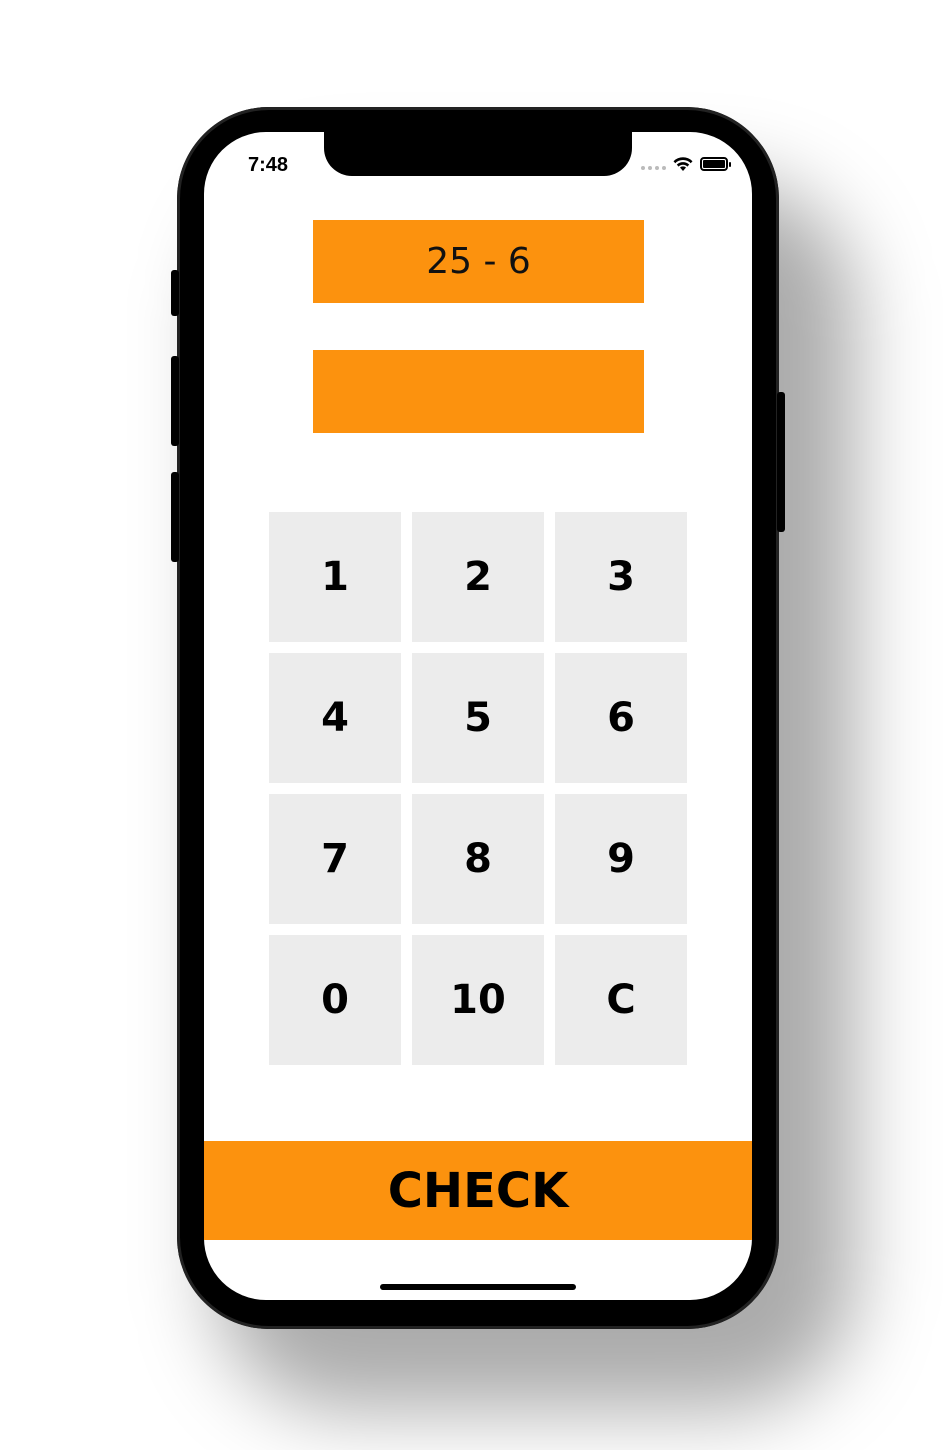  I want to click on key-6: 6, so click(621, 718).